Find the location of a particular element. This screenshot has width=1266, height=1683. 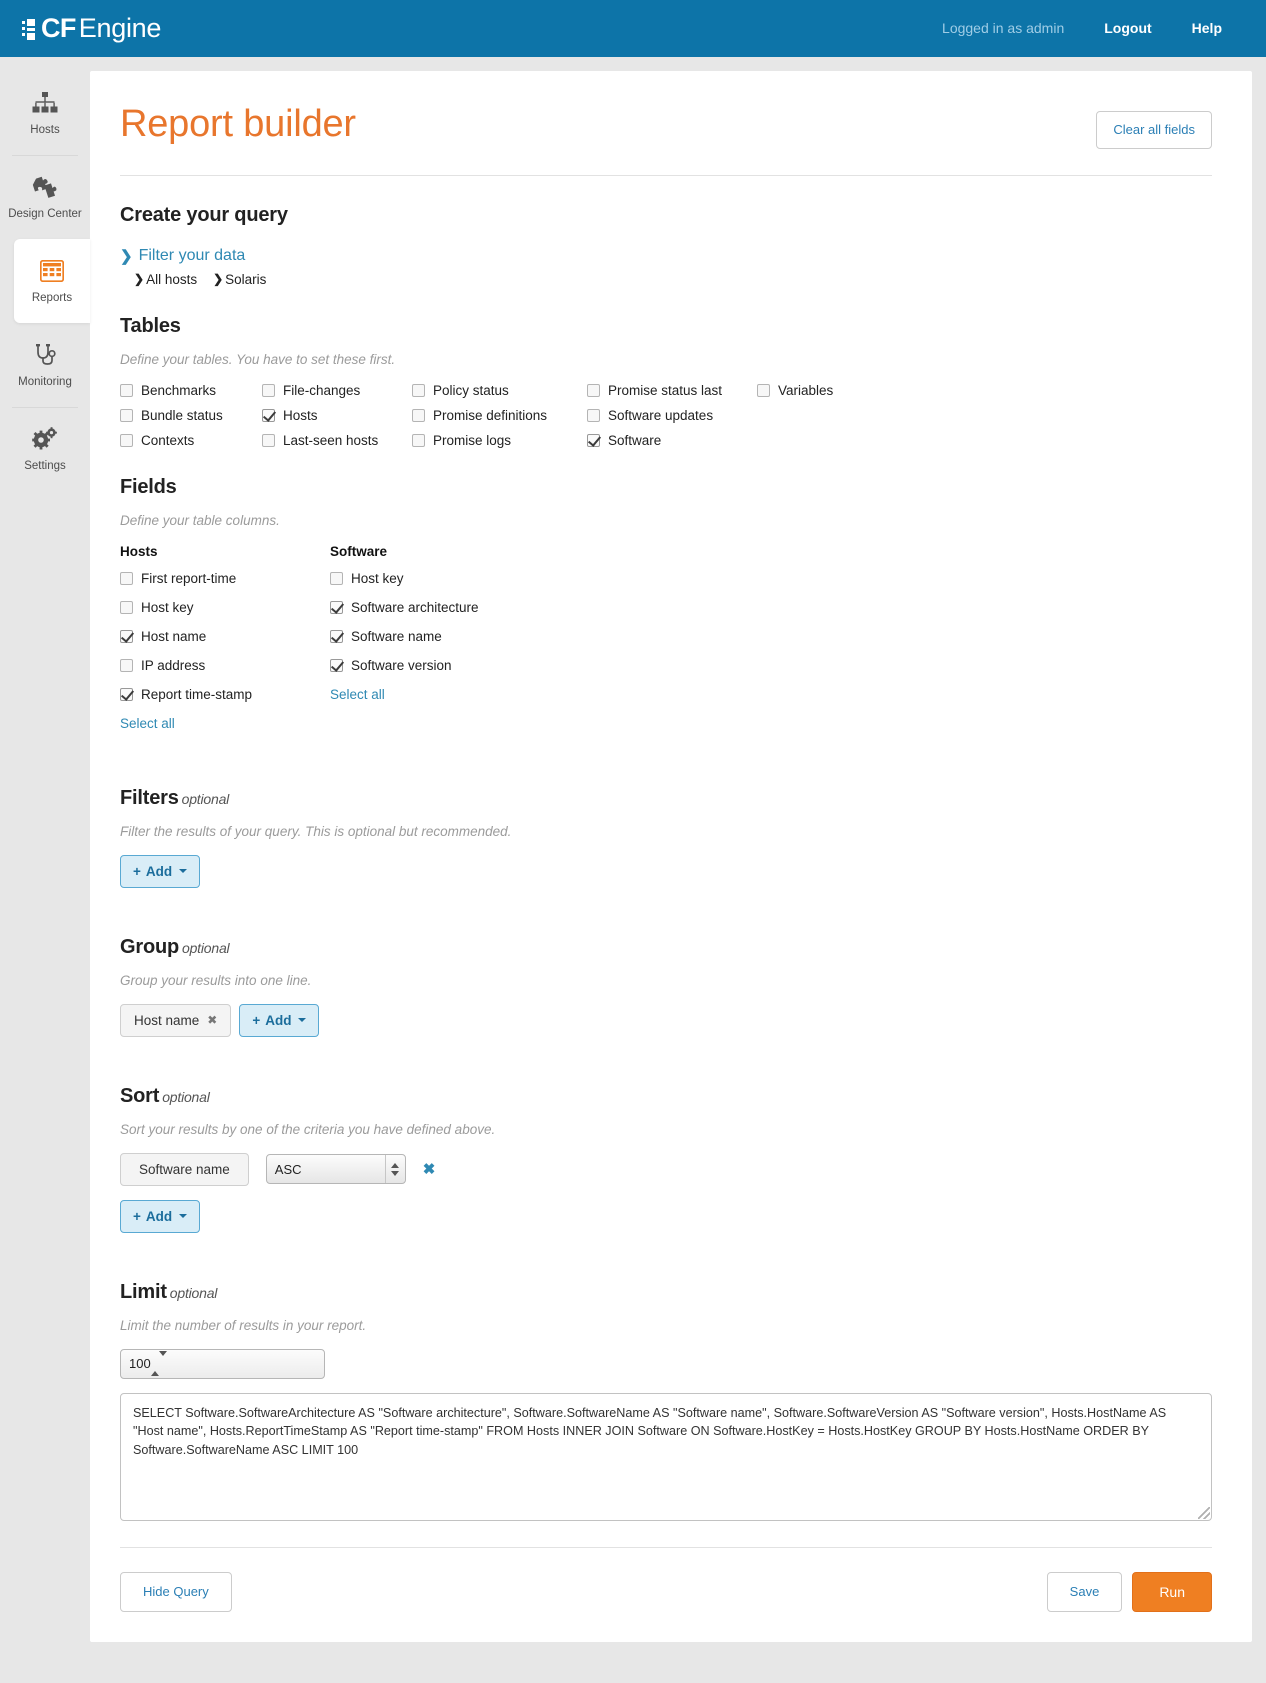

filters-add-button: + Add is located at coordinates (160, 871).